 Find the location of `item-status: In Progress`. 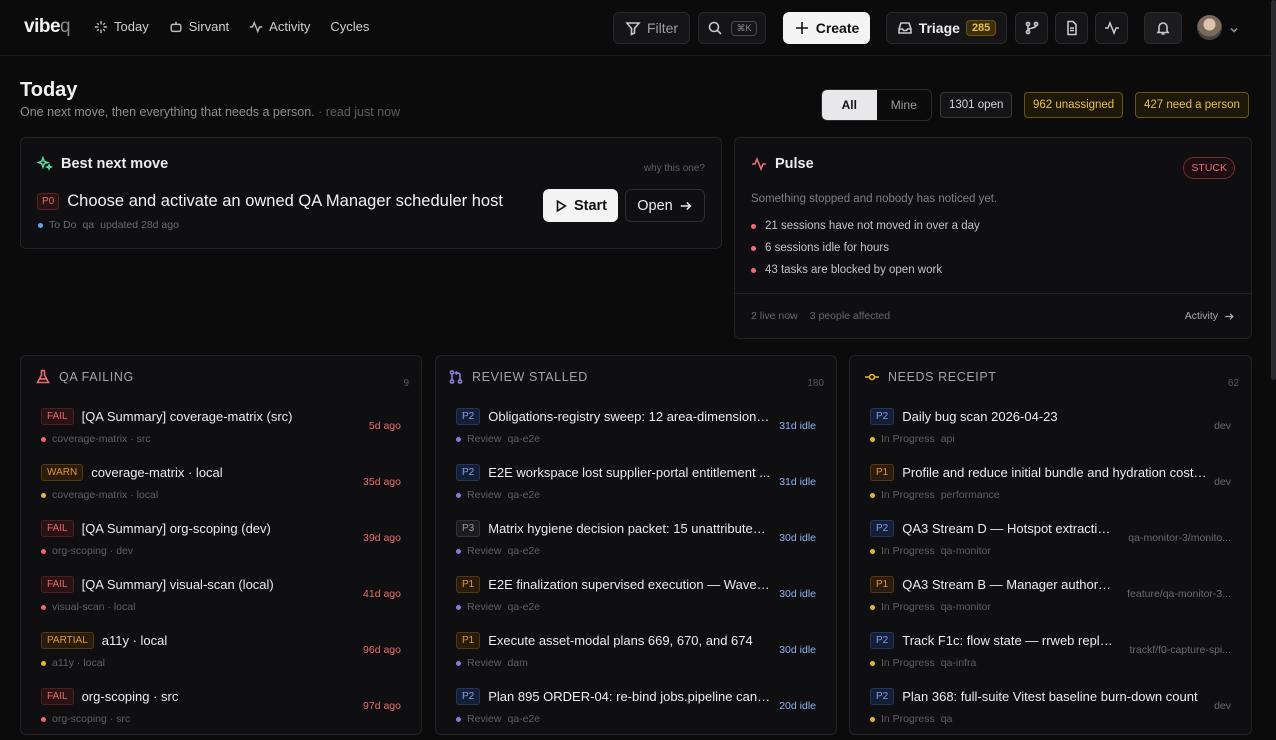

item-status: In Progress is located at coordinates (908, 551).